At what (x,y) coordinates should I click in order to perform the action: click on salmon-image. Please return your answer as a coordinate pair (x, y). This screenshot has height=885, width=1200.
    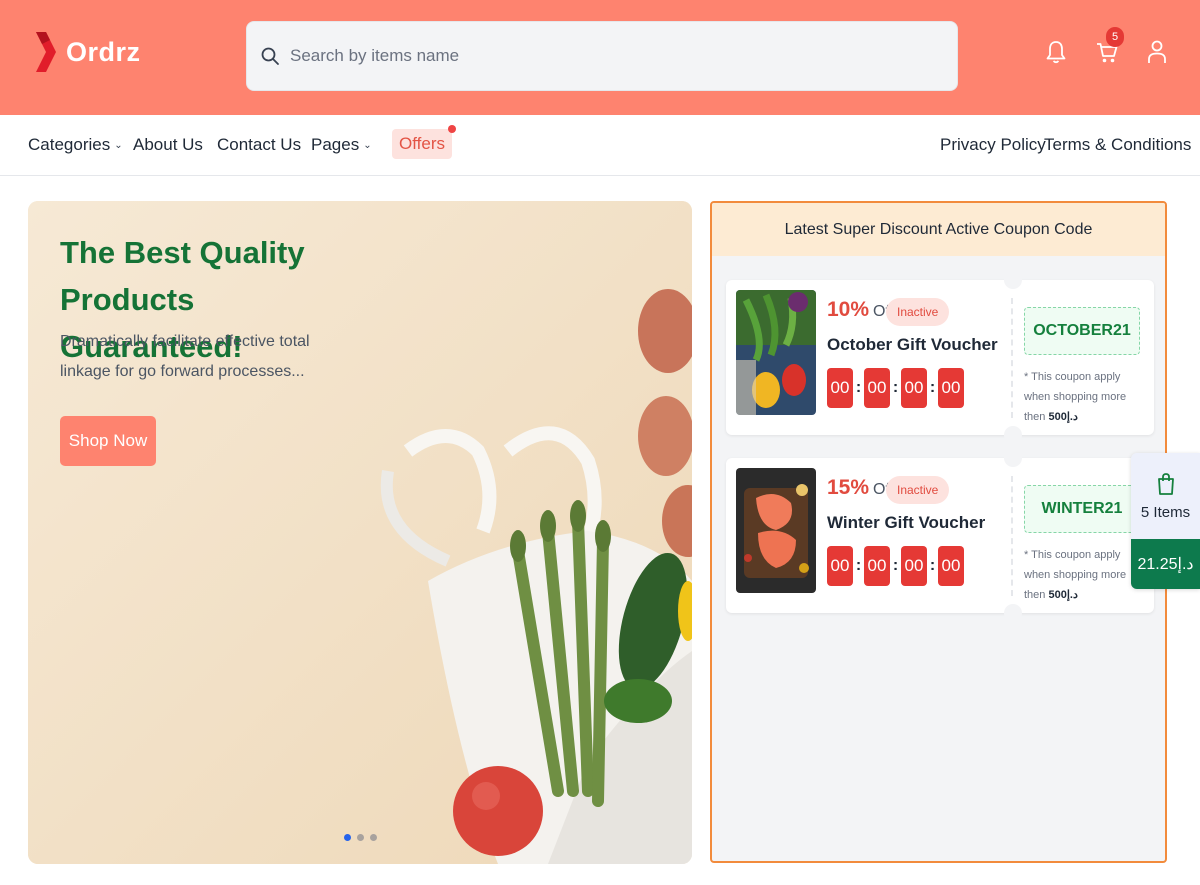
    Looking at the image, I should click on (776, 530).